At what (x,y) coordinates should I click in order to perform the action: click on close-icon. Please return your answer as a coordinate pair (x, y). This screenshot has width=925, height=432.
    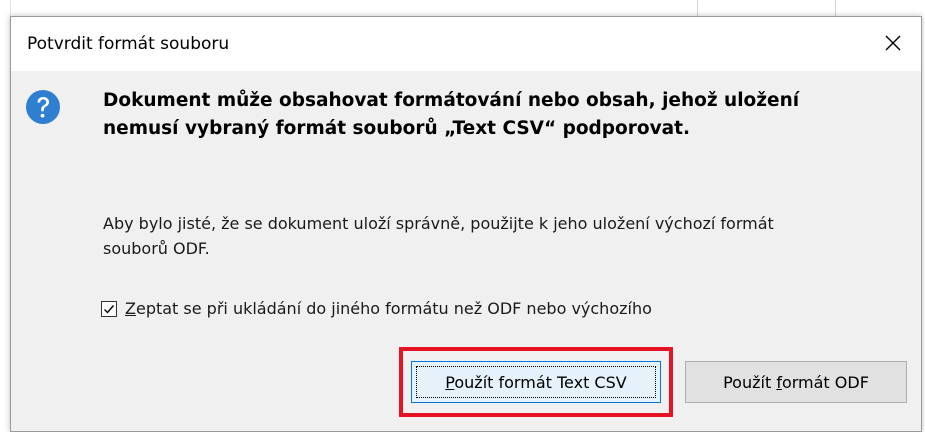
    Looking at the image, I should click on (893, 43).